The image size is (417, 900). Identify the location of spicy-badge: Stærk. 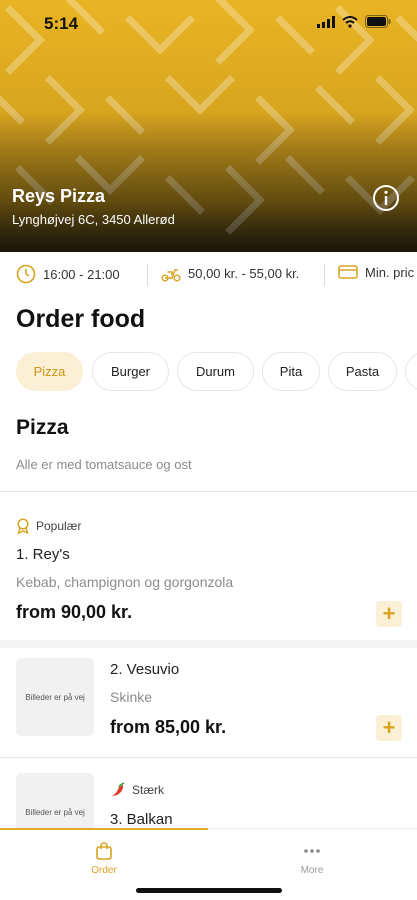
(137, 790).